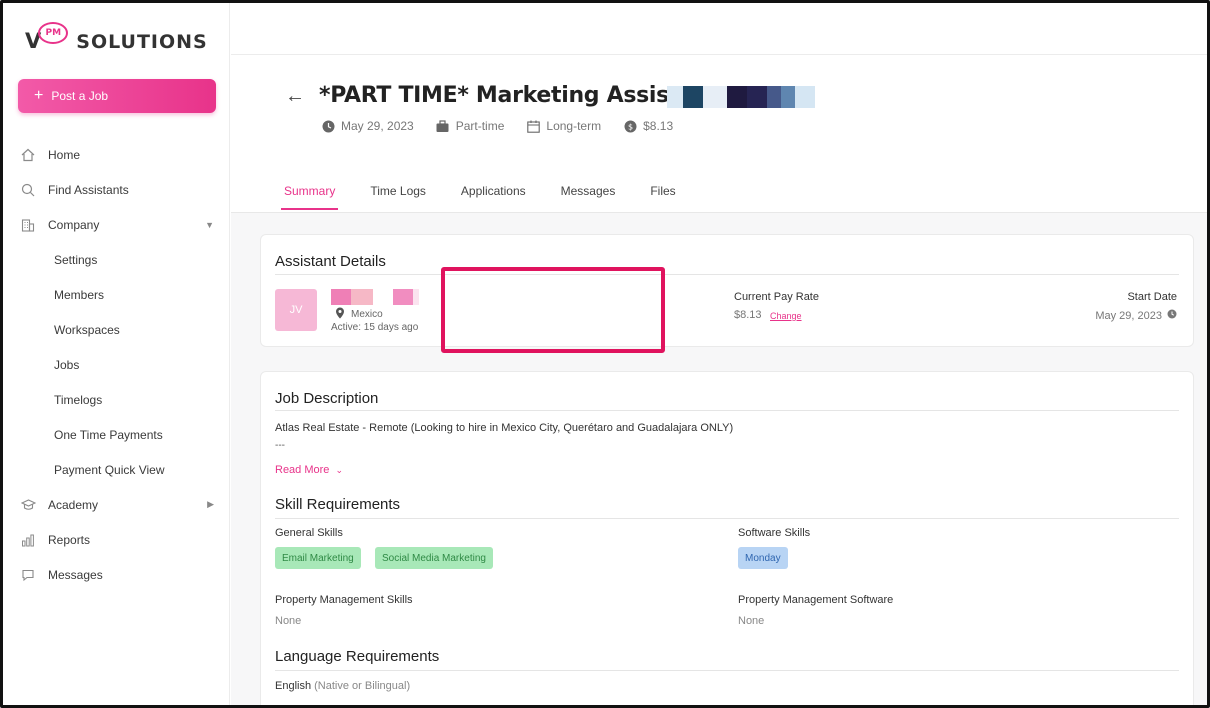 The width and height of the screenshot is (1210, 708). What do you see at coordinates (508, 126) in the screenshot?
I see `job-meta: May 29, 2023 Part-time Long-term $ $8.13` at bounding box center [508, 126].